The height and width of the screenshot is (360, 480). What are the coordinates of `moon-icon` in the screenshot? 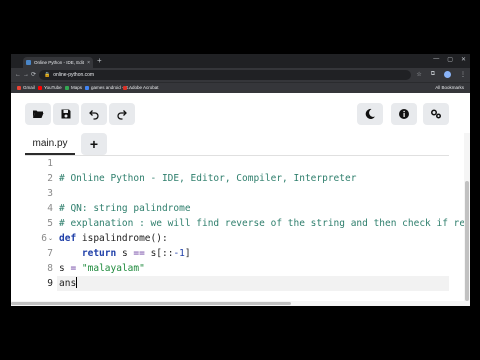 It's located at (370, 113).